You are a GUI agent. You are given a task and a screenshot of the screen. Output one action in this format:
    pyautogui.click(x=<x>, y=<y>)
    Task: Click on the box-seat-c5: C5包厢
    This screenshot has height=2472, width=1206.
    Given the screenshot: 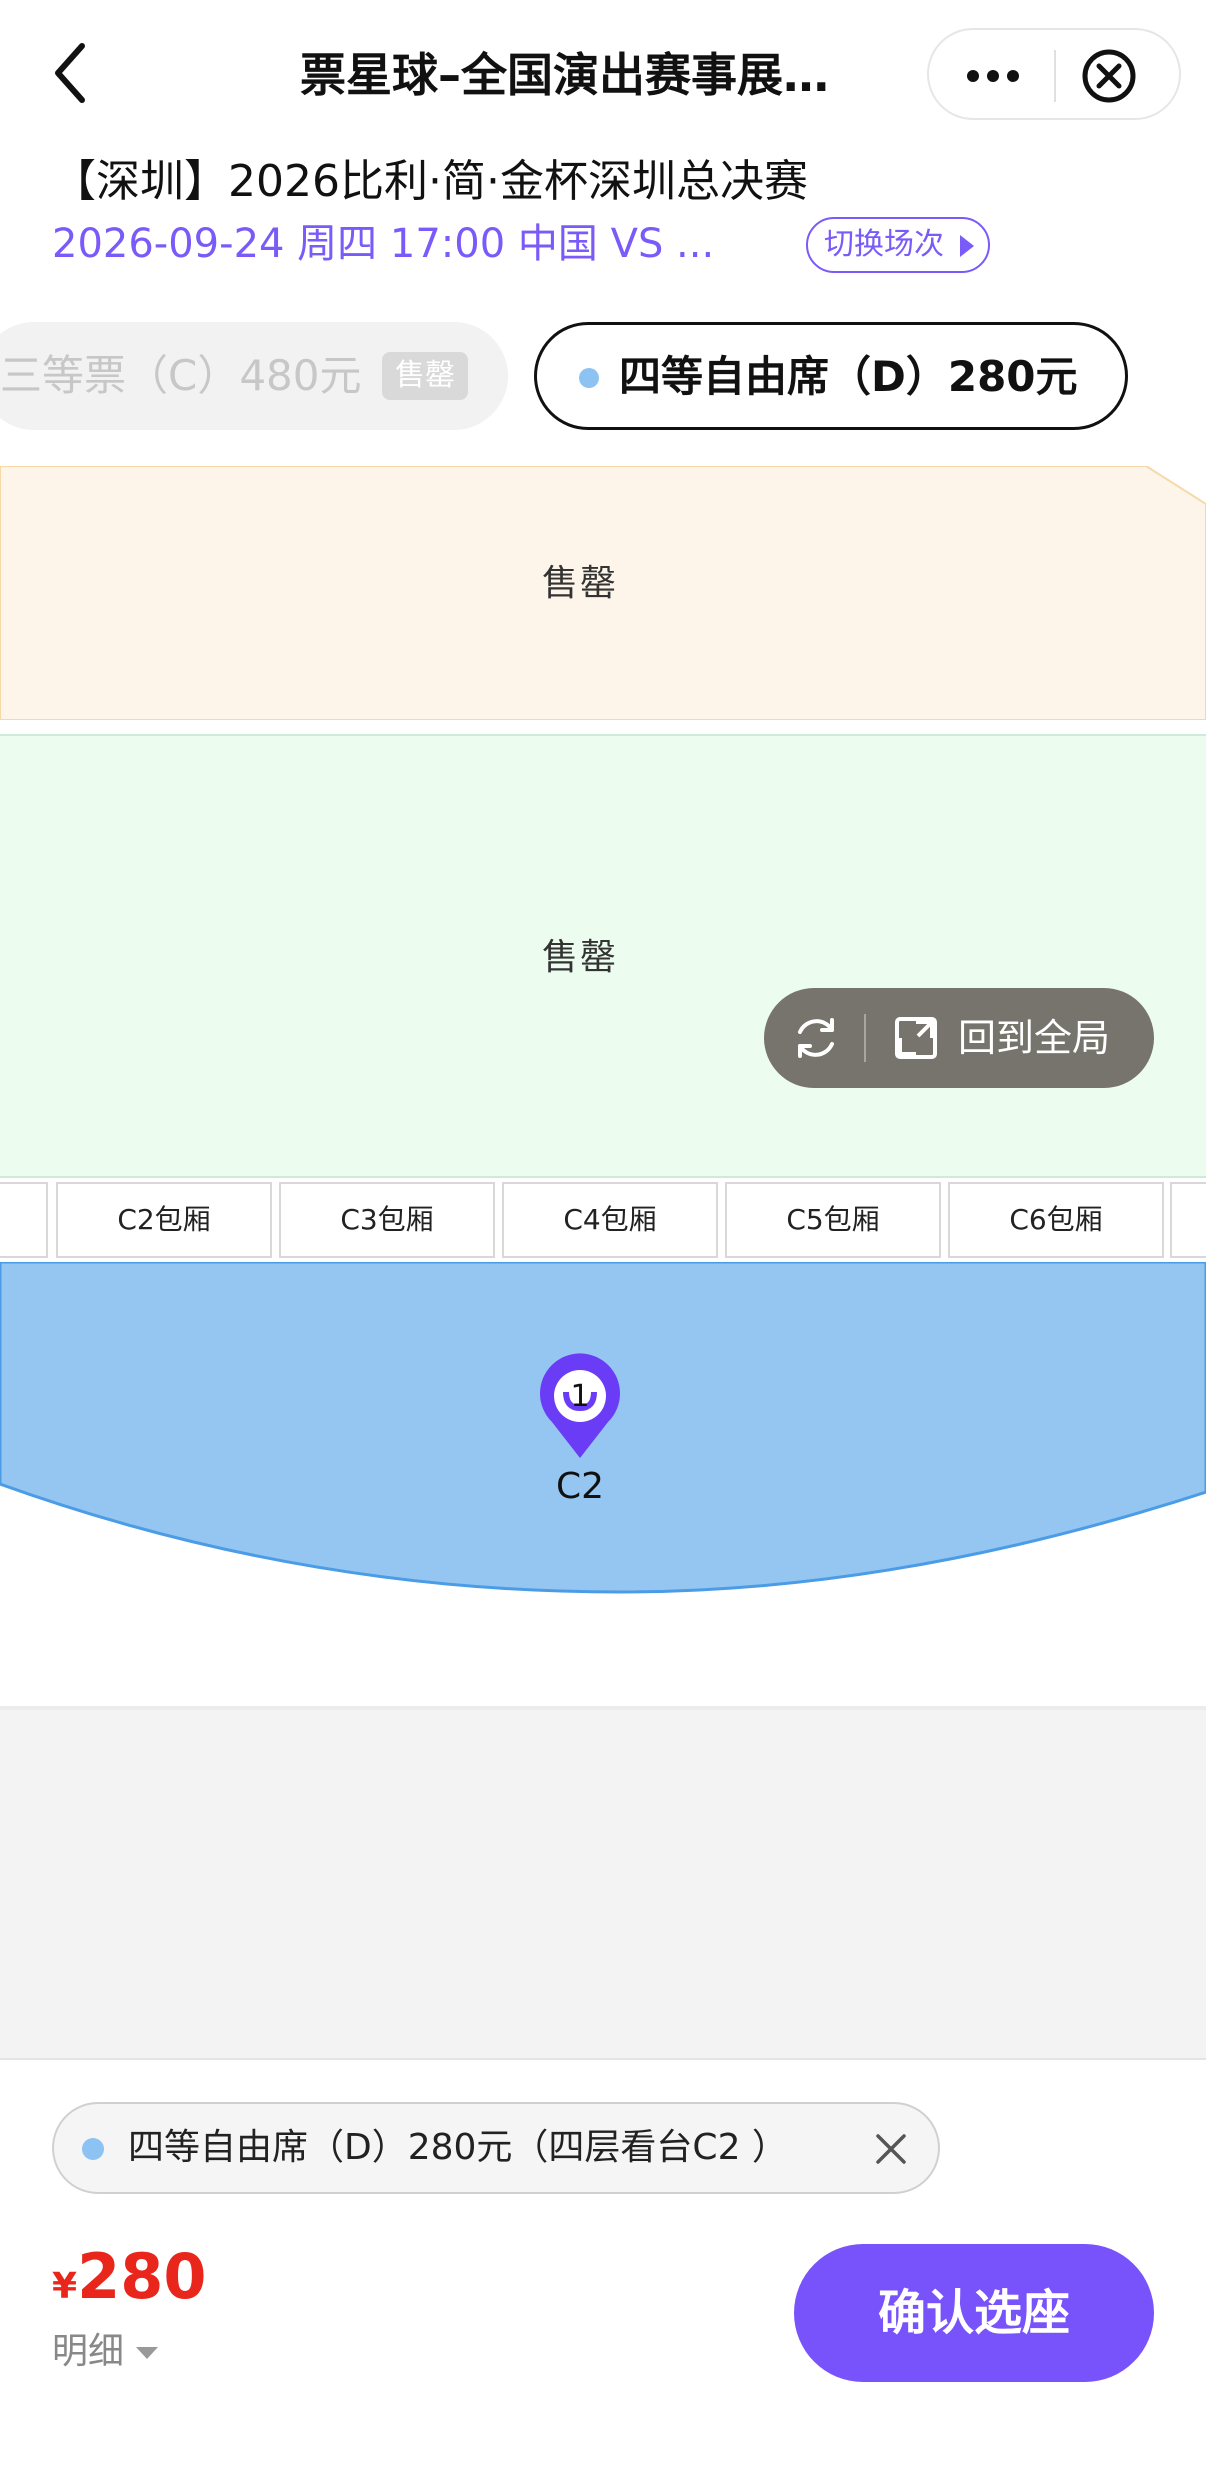 What is the action you would take?
    pyautogui.click(x=833, y=1220)
    